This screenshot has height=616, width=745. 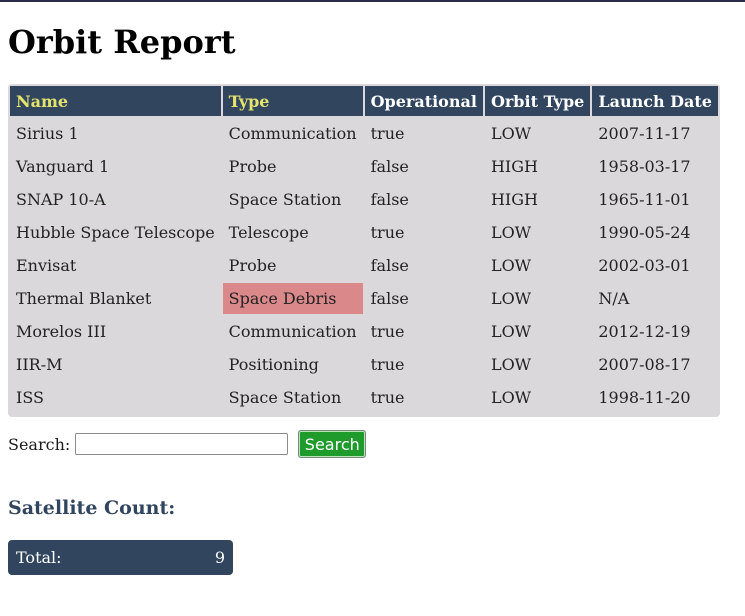 I want to click on column-header-name: Name, so click(x=115, y=101).